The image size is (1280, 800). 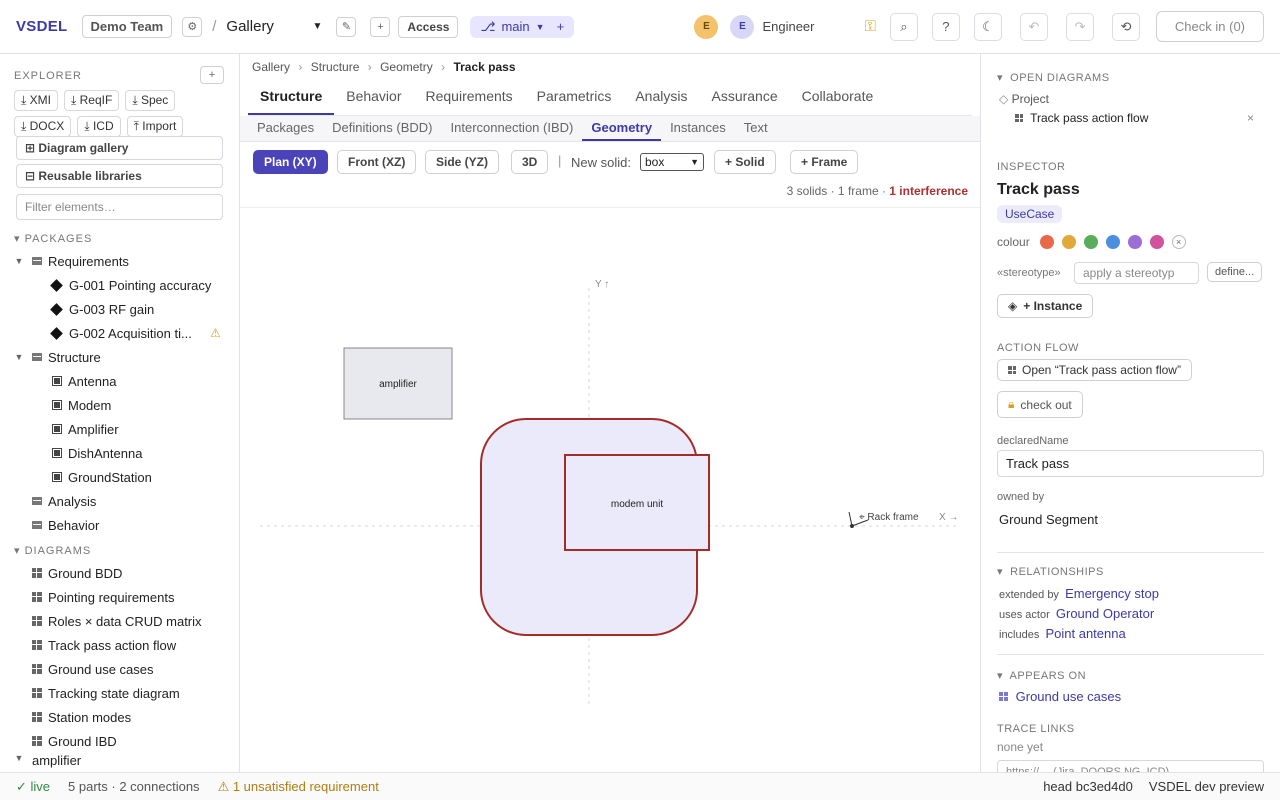 I want to click on tab-packages: Packages, so click(x=285, y=128).